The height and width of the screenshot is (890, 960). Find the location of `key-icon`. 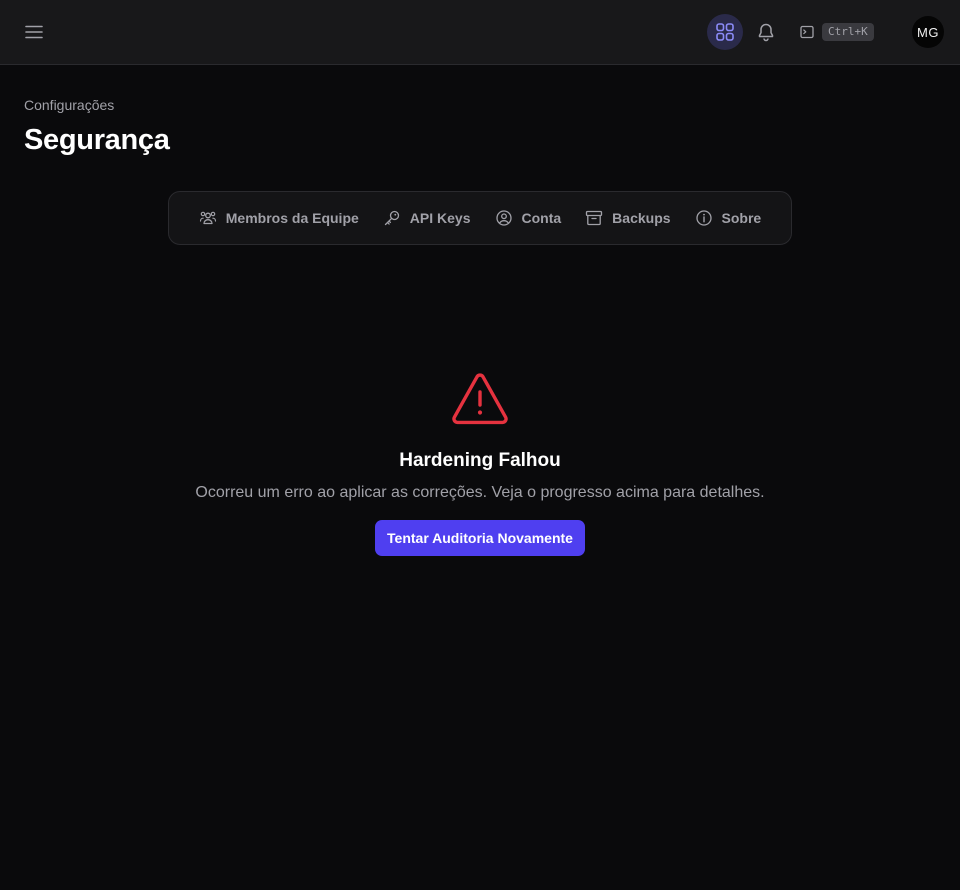

key-icon is located at coordinates (391, 218).